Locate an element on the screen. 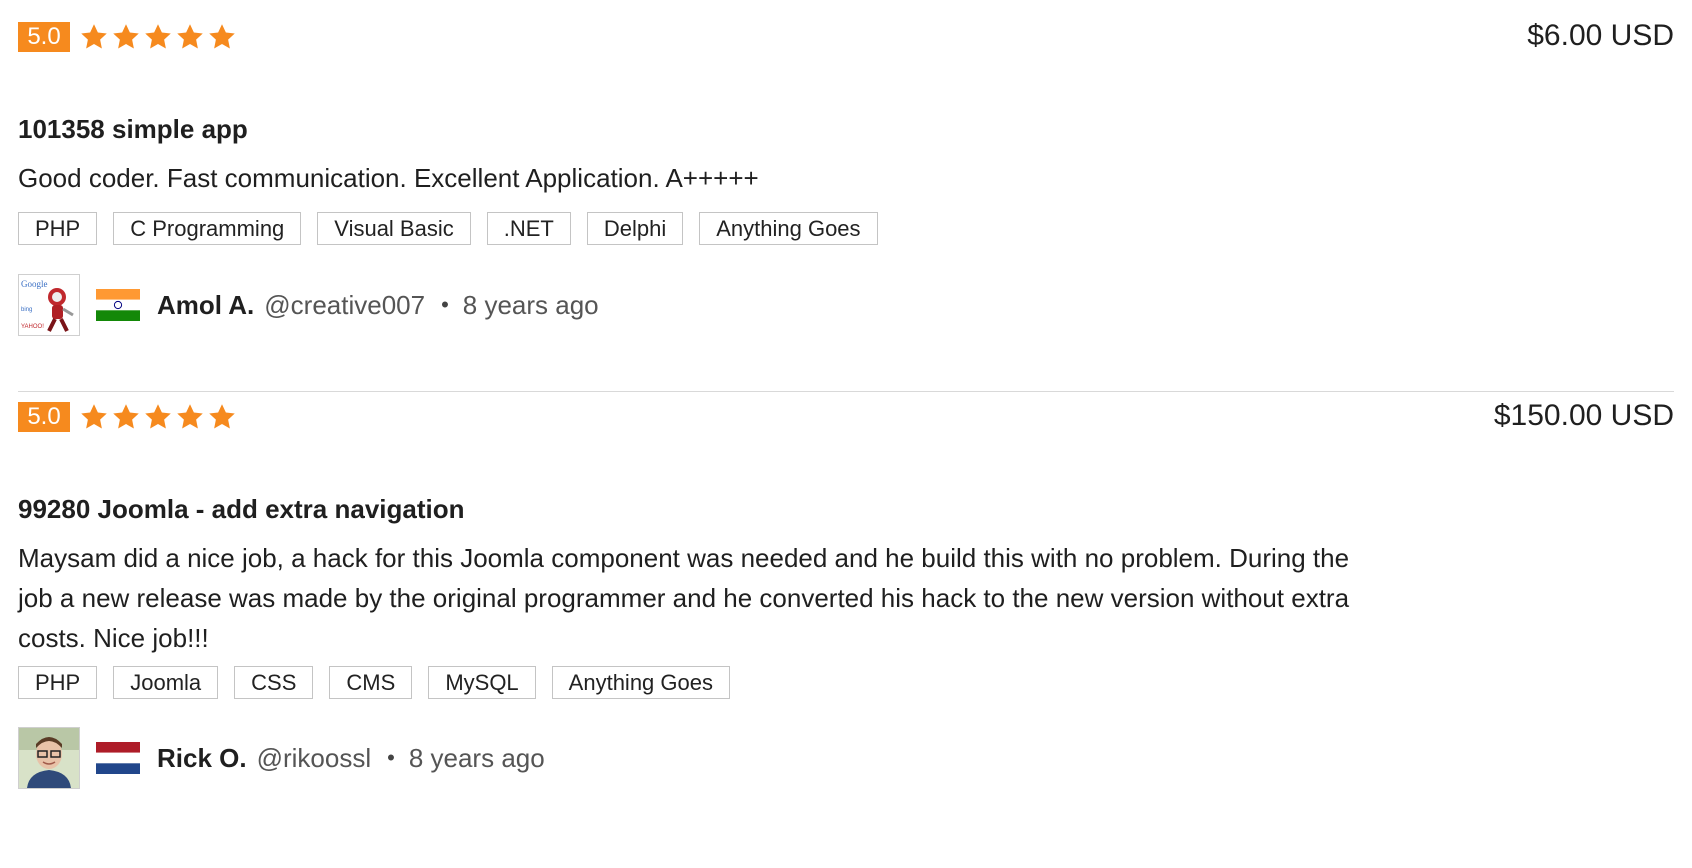 The image size is (1692, 868). reviewer-info: Rick O. @rikoossl • 8 years ago is located at coordinates (281, 758).